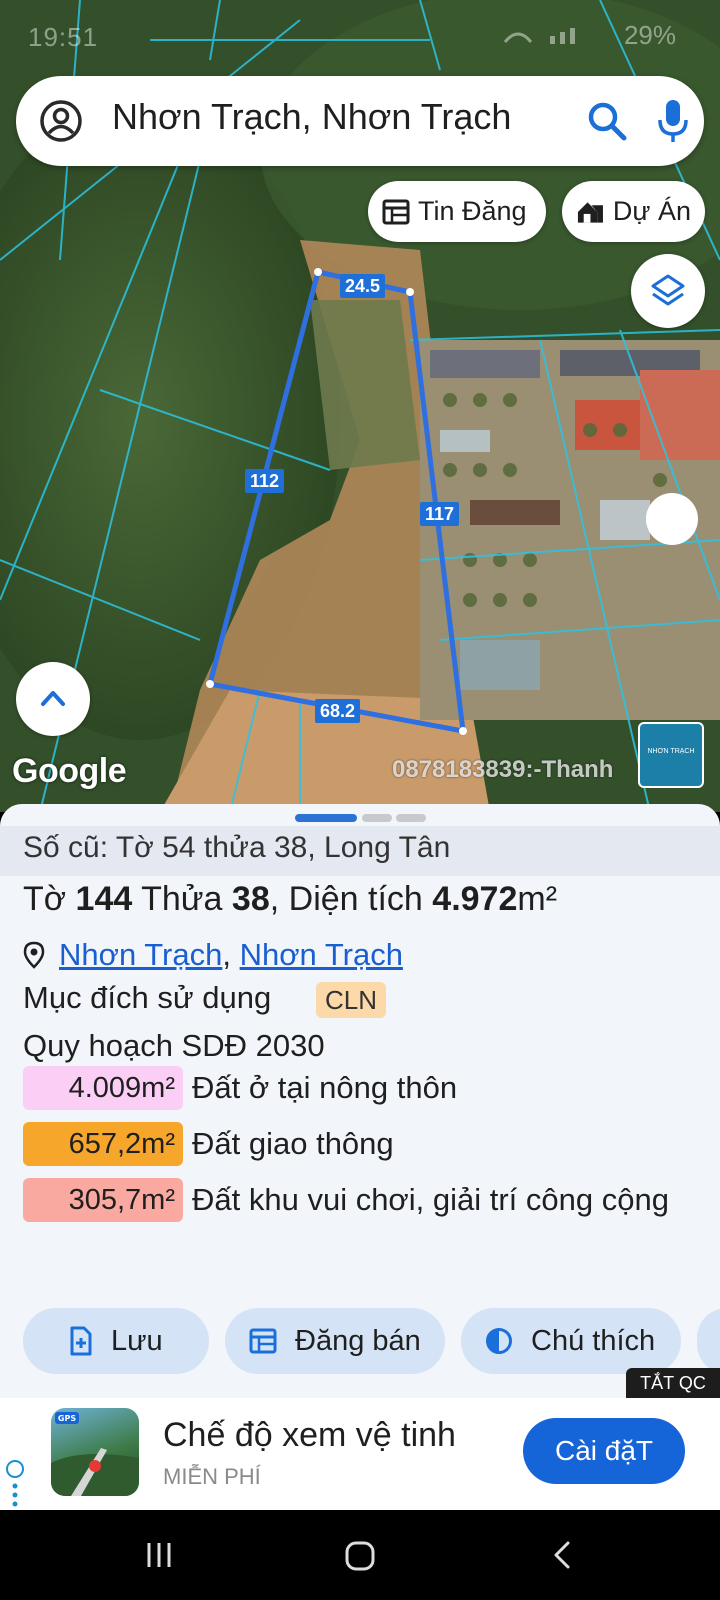 This screenshot has height=1600, width=720. Describe the element at coordinates (147, 997) in the screenshot. I see `land-use-purpose-label: Mục đích sử dụng` at that location.